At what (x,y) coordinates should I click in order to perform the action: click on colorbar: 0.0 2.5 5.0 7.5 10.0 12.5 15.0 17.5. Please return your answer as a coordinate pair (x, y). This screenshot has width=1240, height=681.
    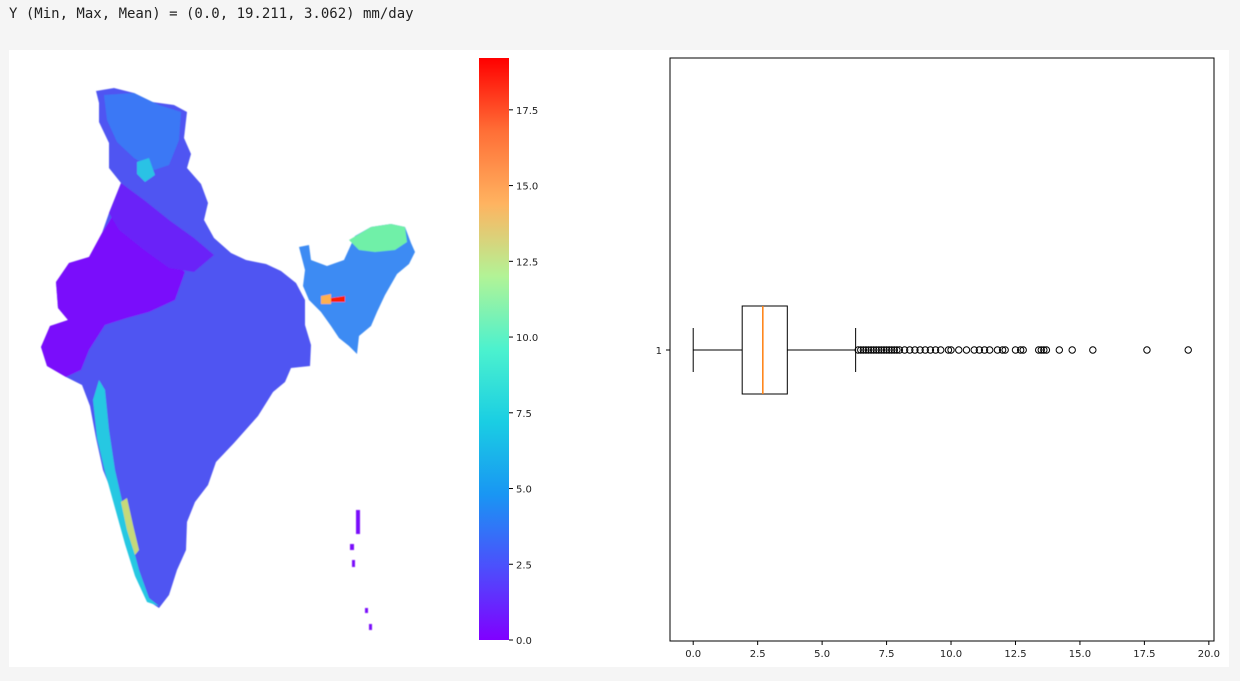
    Looking at the image, I should click on (508, 352).